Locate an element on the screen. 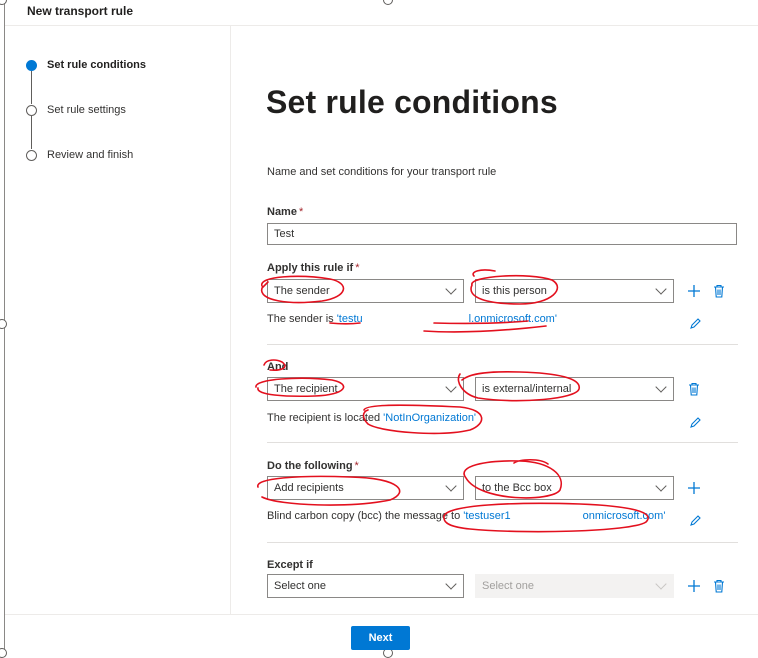 This screenshot has width=758, height=658. name-field-label: Name * is located at coordinates (285, 212).